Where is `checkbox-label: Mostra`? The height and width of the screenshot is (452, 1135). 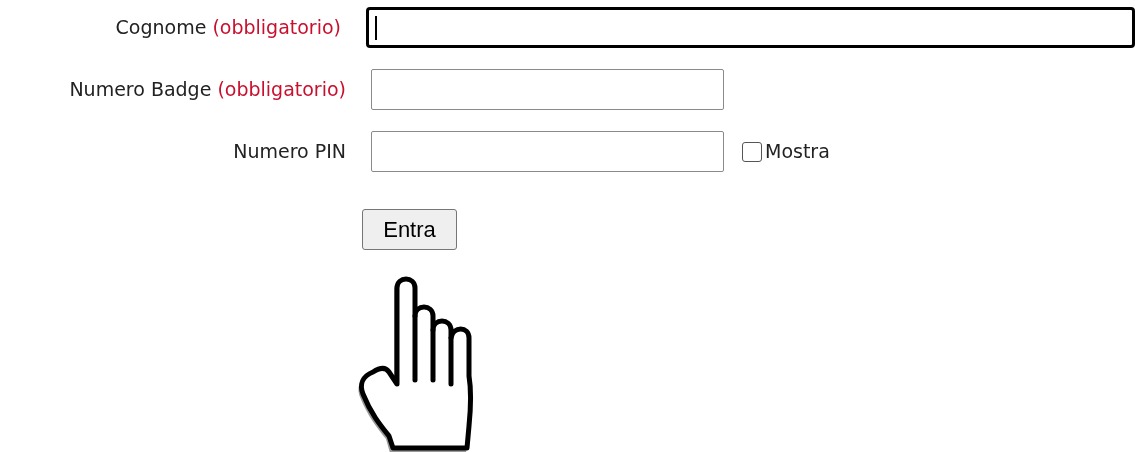 checkbox-label: Mostra is located at coordinates (797, 152).